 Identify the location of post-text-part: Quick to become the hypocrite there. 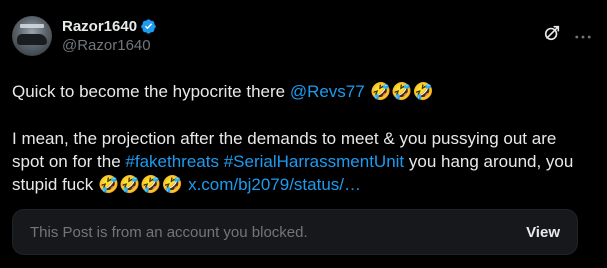
(151, 91).